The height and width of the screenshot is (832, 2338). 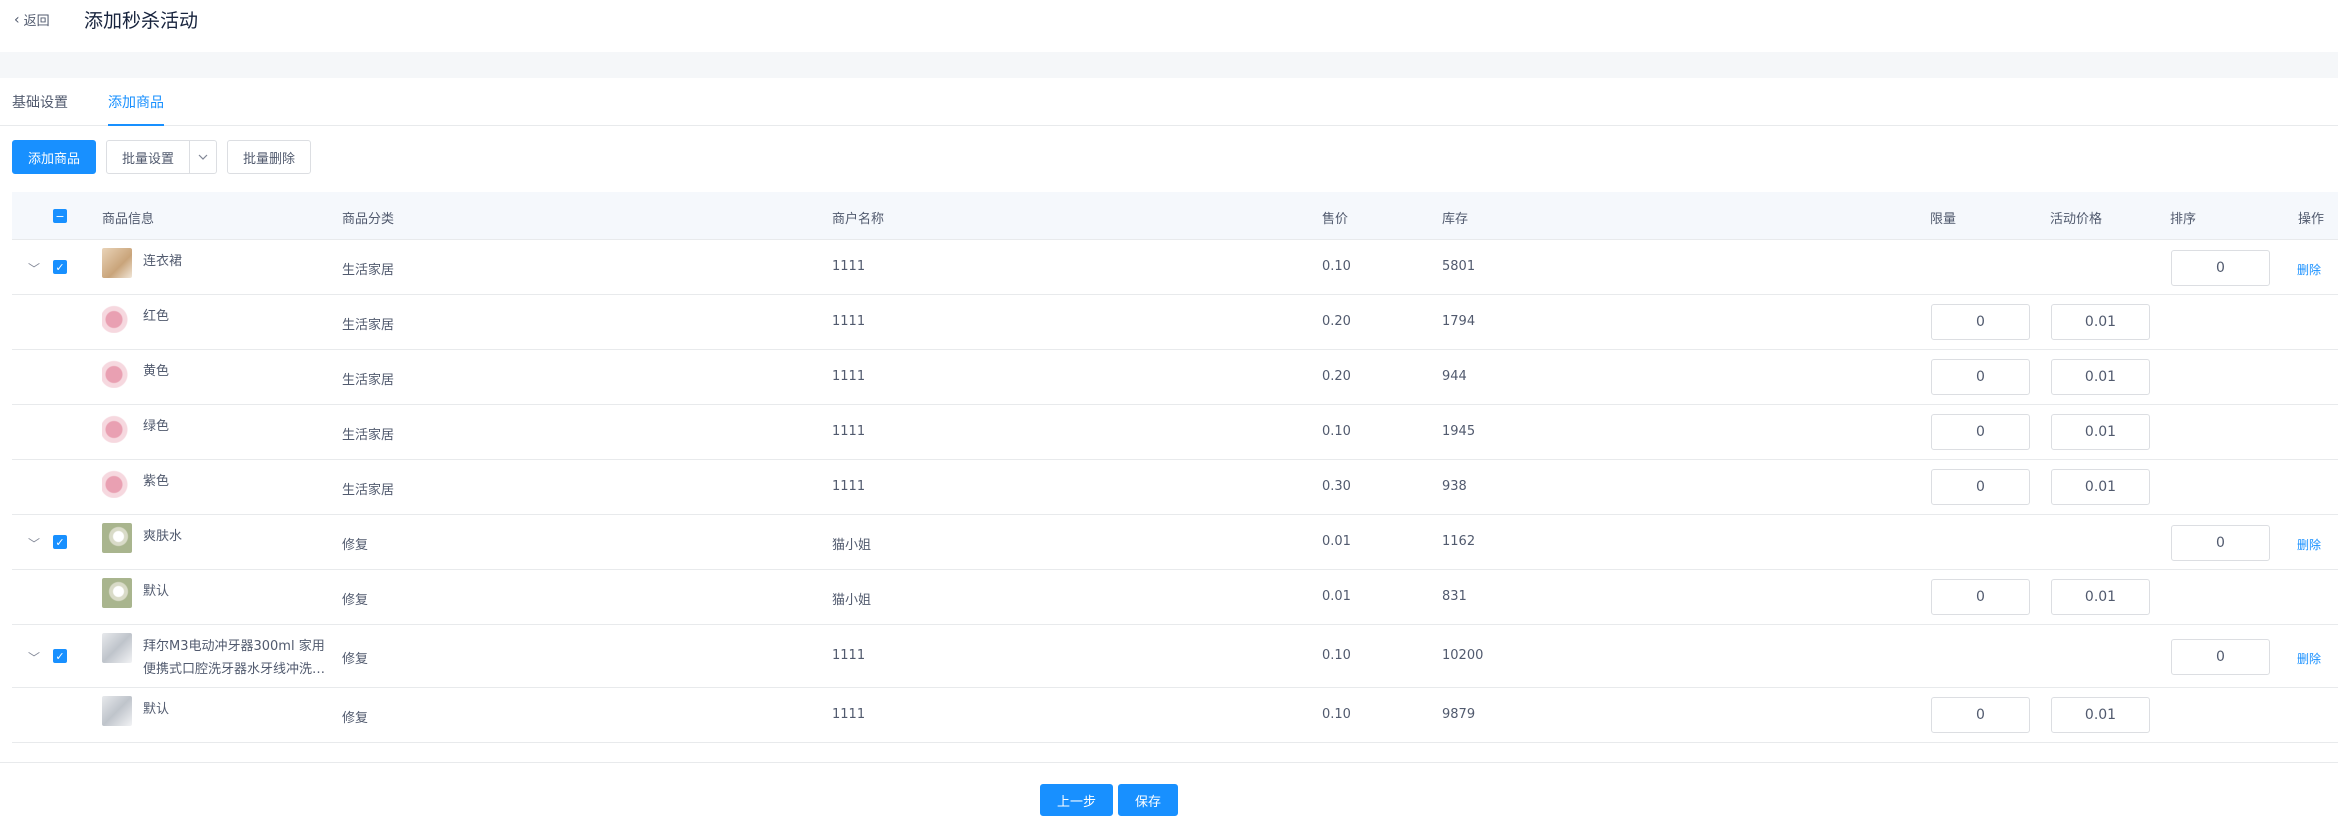 I want to click on stock: 831, so click(x=1454, y=596).